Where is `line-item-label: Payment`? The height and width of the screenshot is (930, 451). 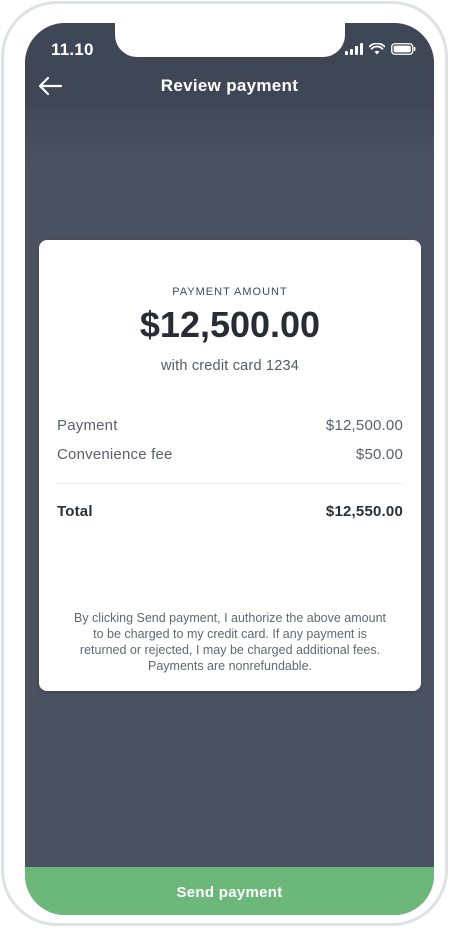
line-item-label: Payment is located at coordinates (87, 425).